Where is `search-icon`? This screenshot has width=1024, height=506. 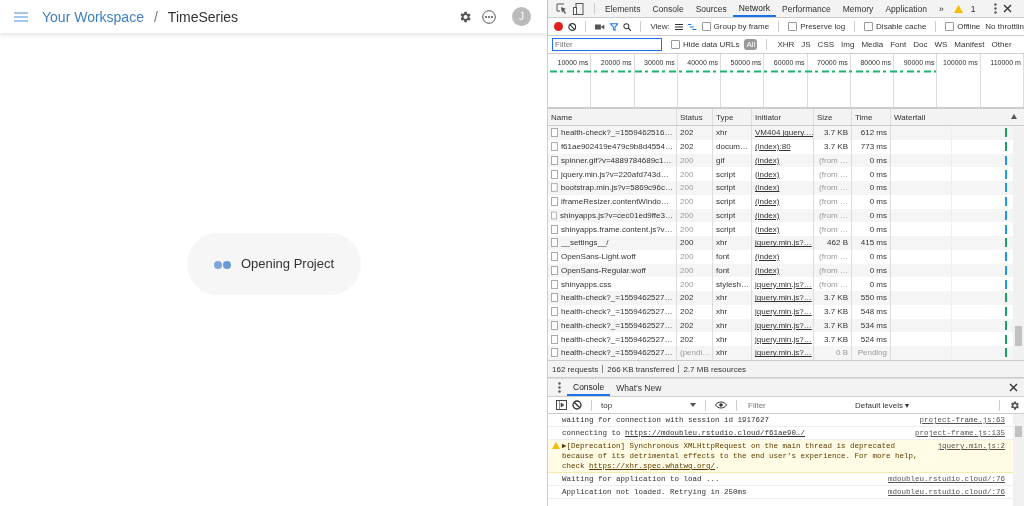
search-icon is located at coordinates (627, 26).